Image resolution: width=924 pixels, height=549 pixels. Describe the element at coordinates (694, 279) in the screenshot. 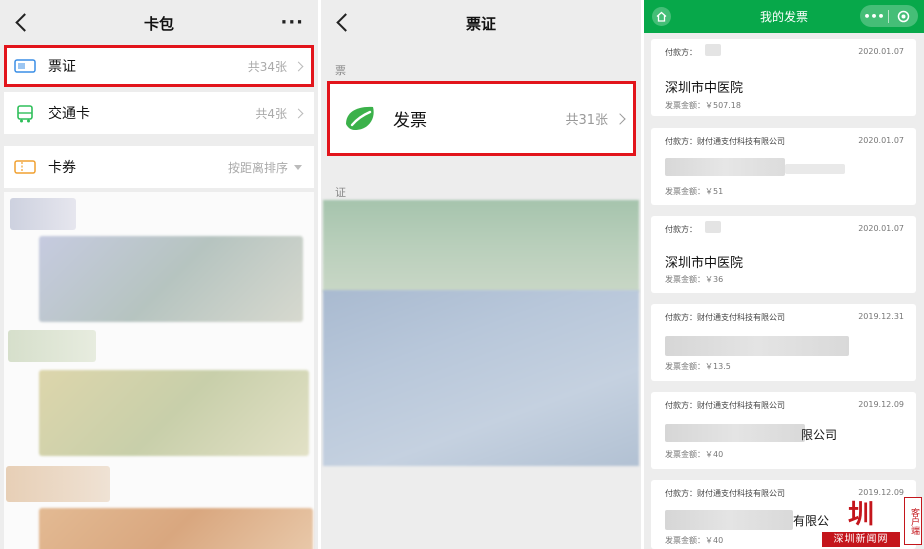

I see `invoice-amount: 发票金额：￥36` at that location.